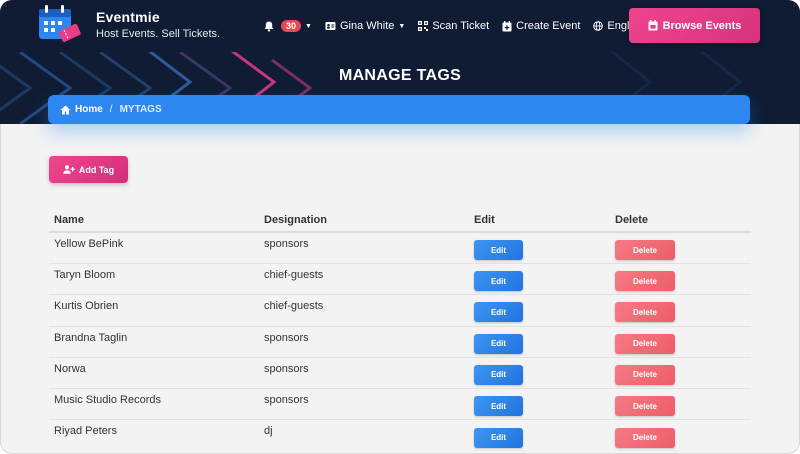  Describe the element at coordinates (653, 25) in the screenshot. I see `calendar-icon` at that location.